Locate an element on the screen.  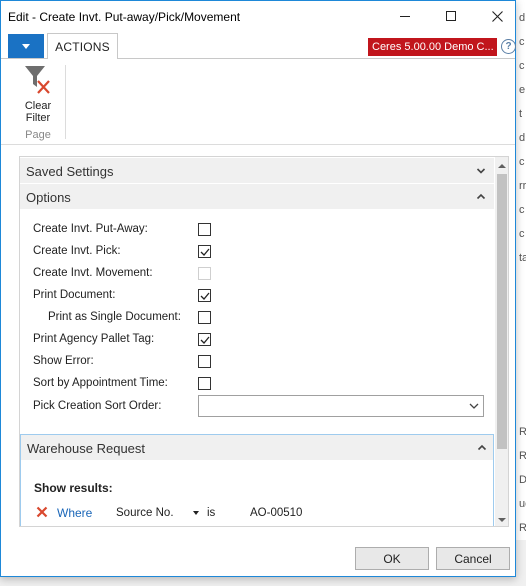
label-create-movement: Create Invt. Movement: is located at coordinates (93, 273).